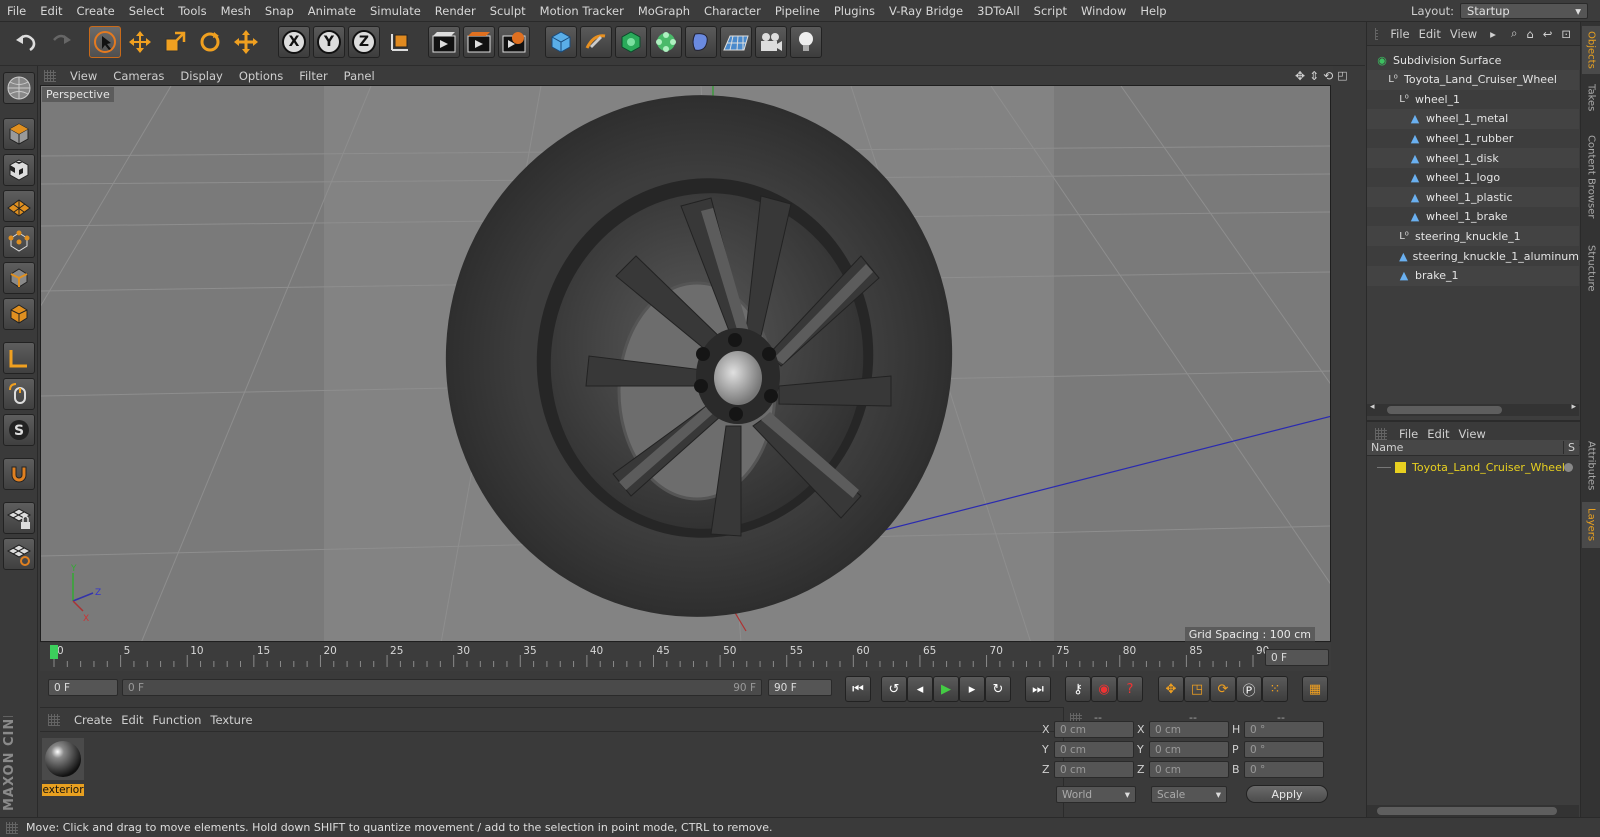  Describe the element at coordinates (514, 42) in the screenshot. I see `render-settings-button` at that location.